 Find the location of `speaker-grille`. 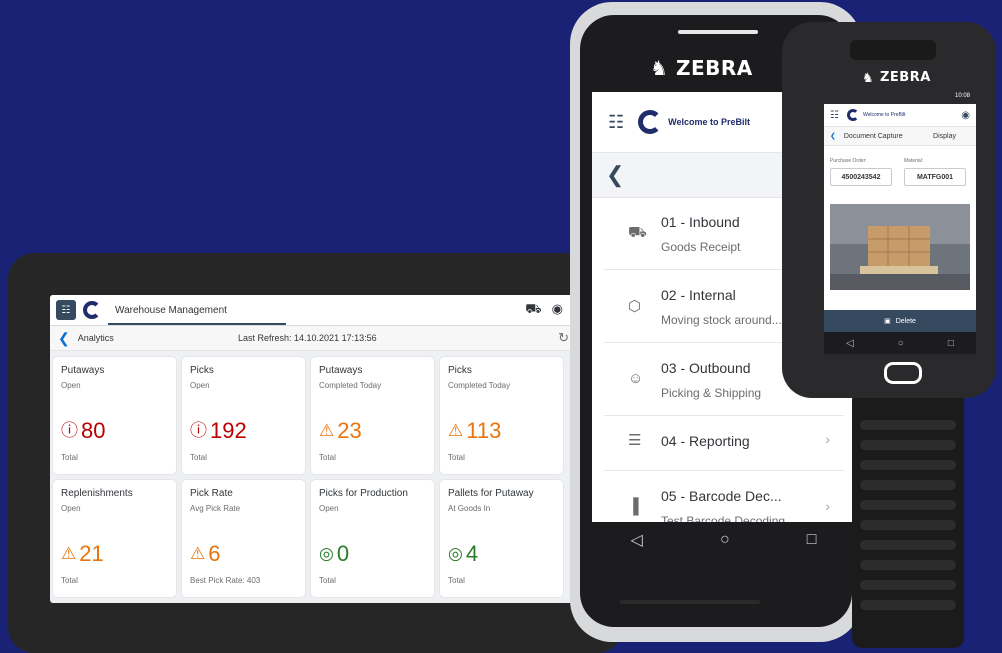

speaker-grille is located at coordinates (718, 32).